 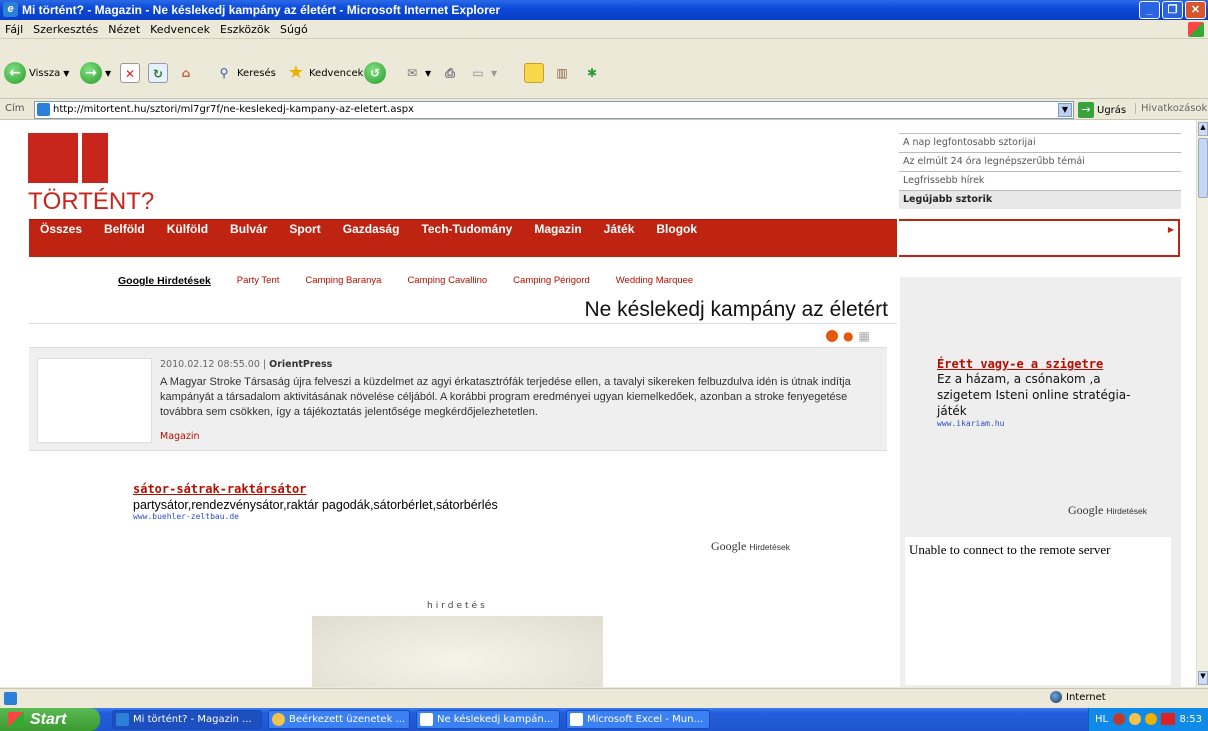 What do you see at coordinates (53, 158) in the screenshot?
I see `logo-m-block` at bounding box center [53, 158].